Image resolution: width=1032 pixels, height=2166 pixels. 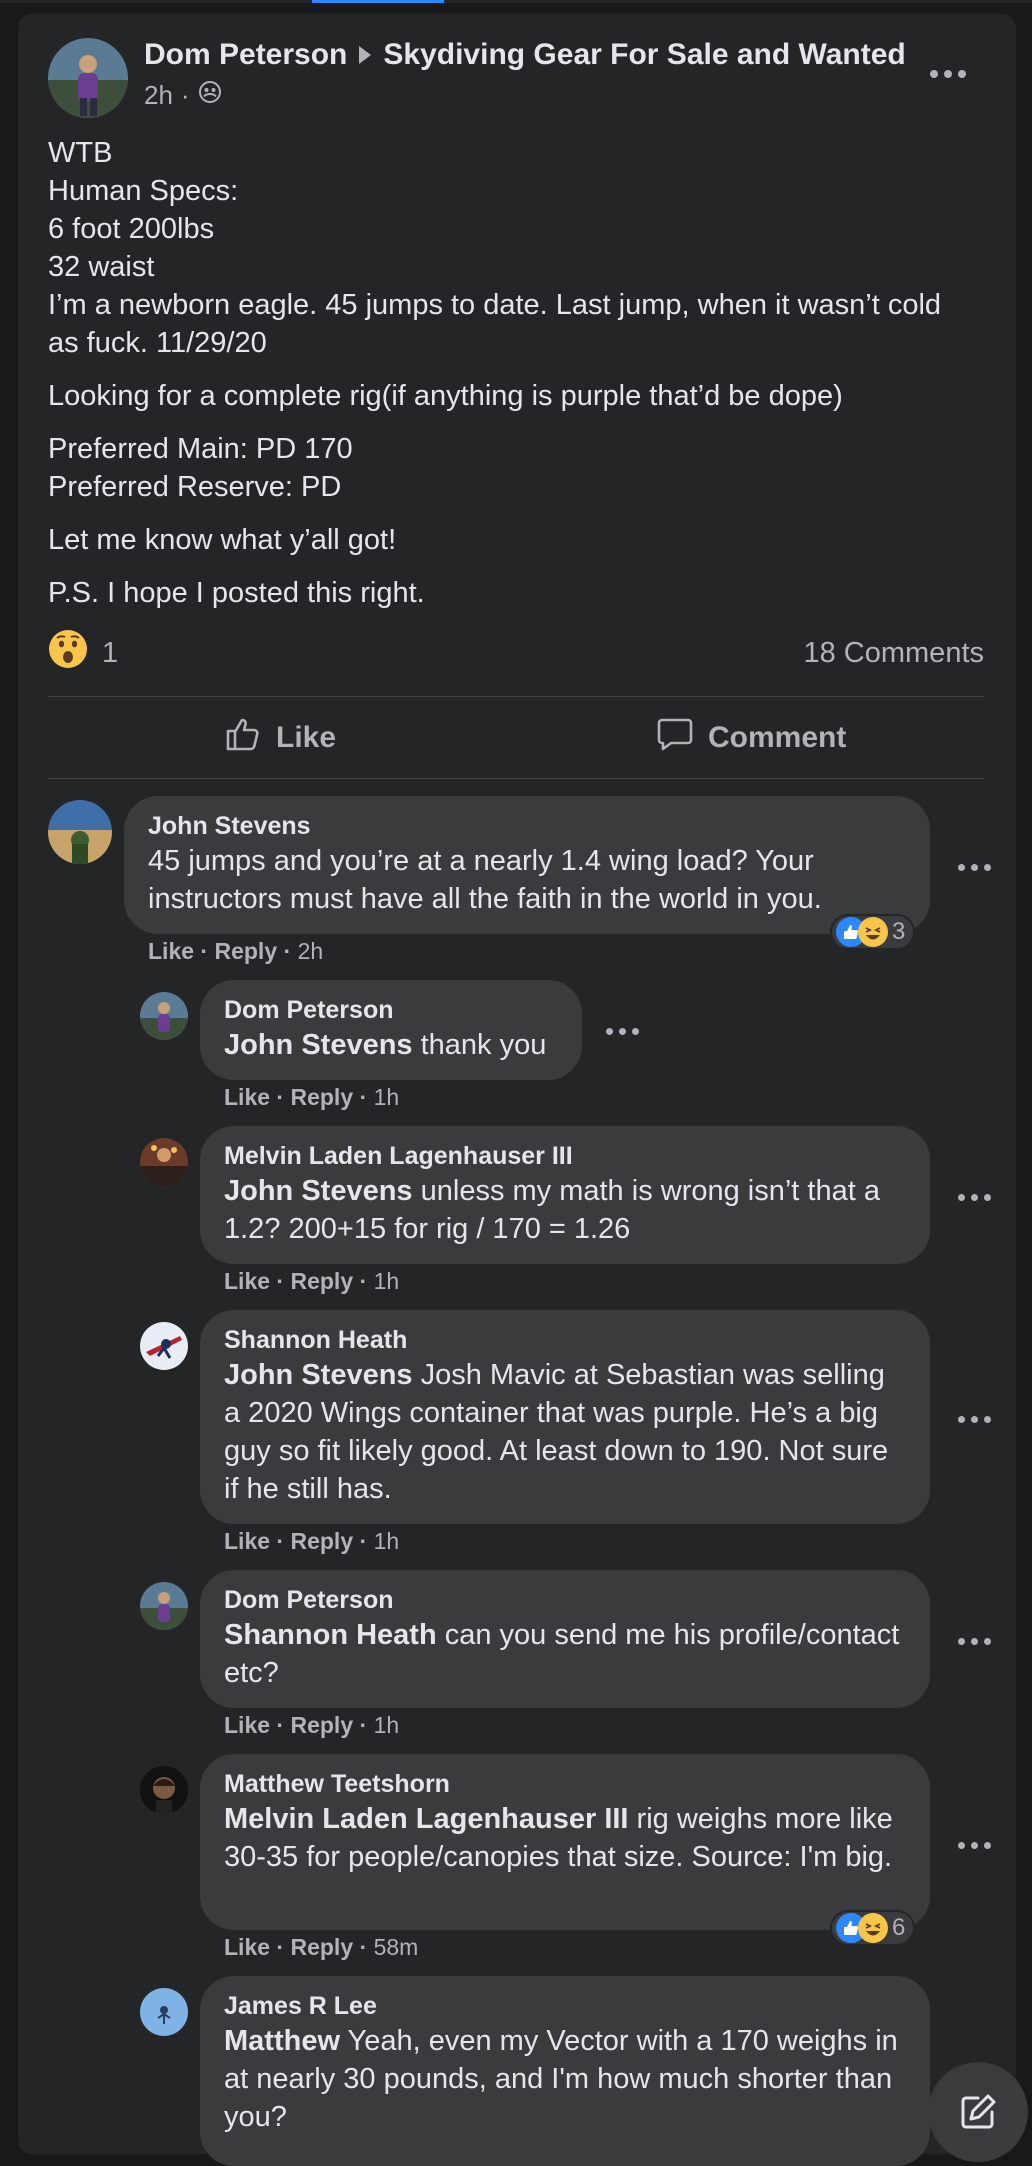 I want to click on post-meta: 2h ·, so click(x=183, y=95).